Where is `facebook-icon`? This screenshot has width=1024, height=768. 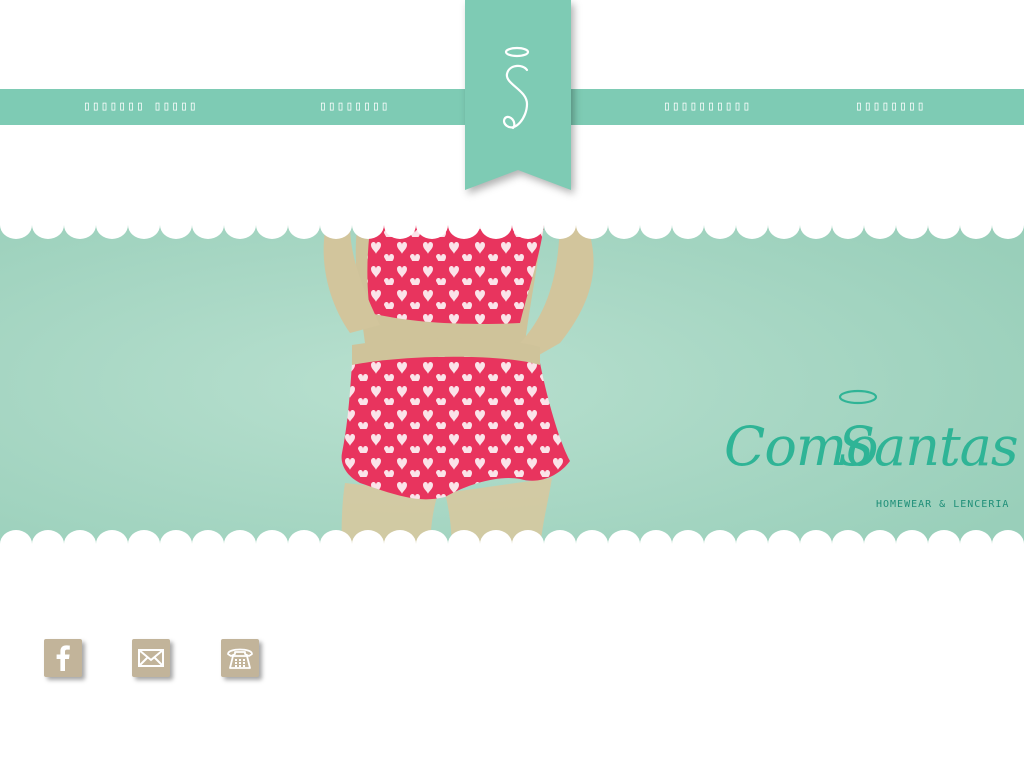 facebook-icon is located at coordinates (63, 658).